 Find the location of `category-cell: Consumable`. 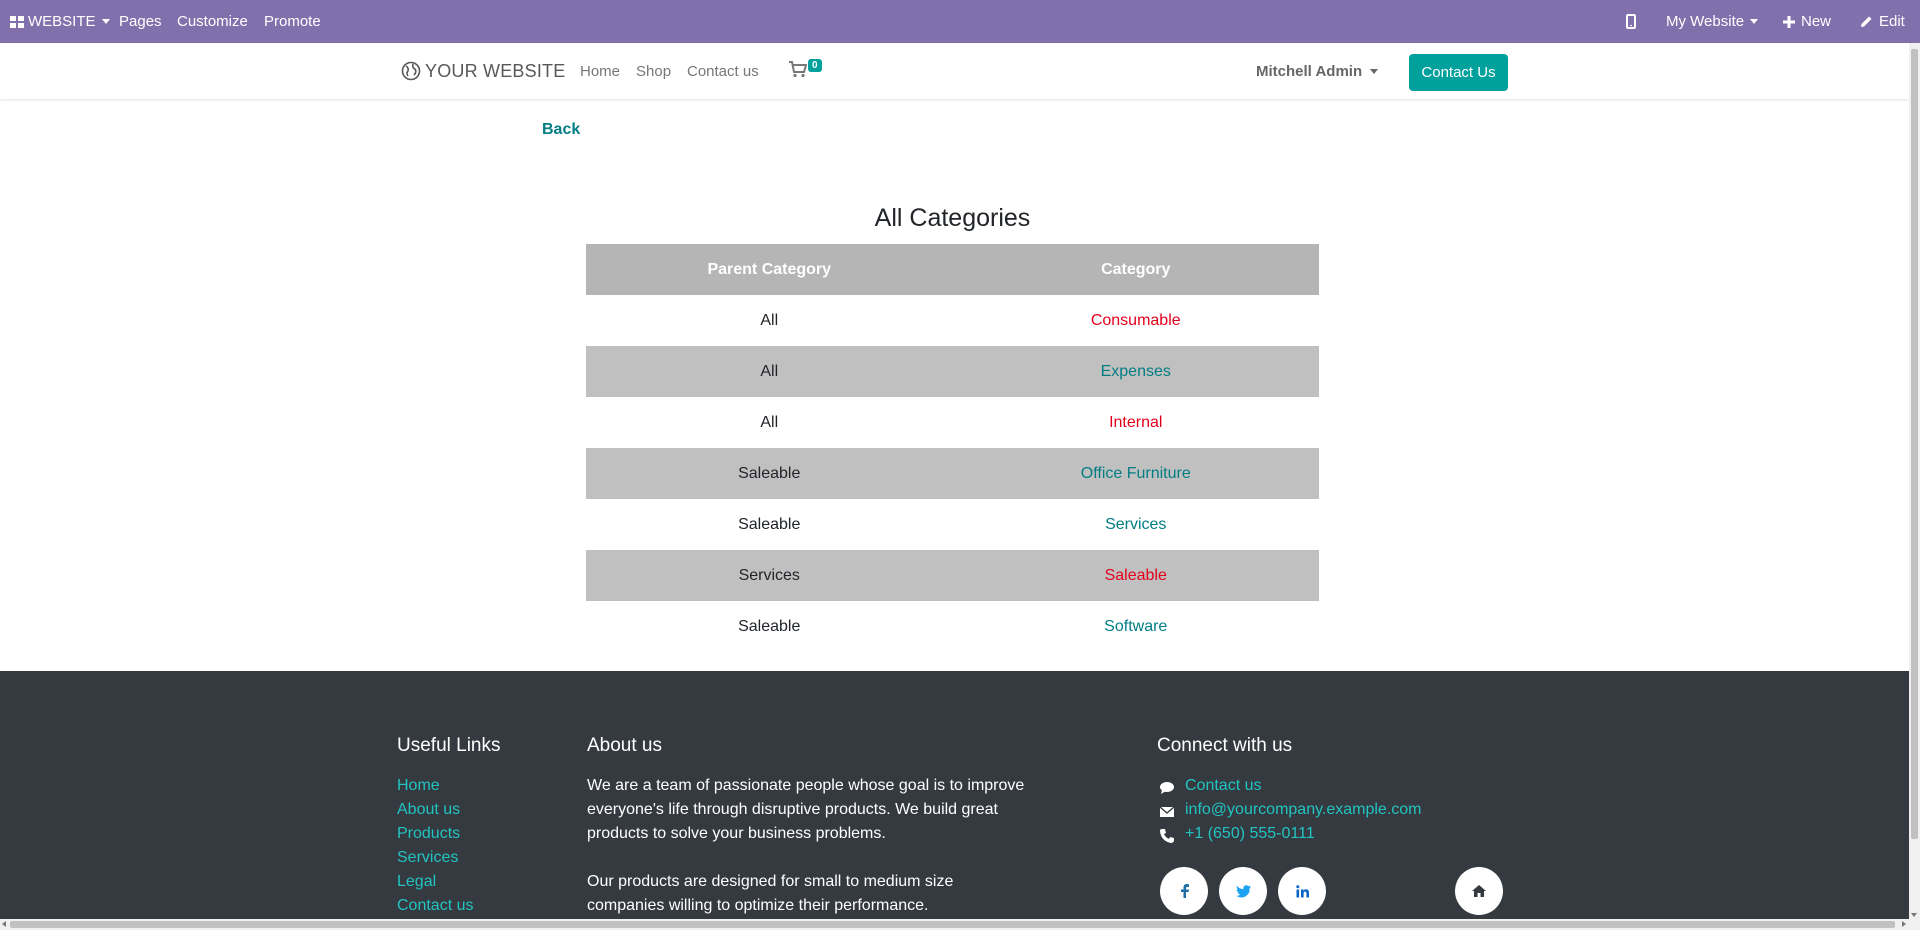

category-cell: Consumable is located at coordinates (1135, 320).